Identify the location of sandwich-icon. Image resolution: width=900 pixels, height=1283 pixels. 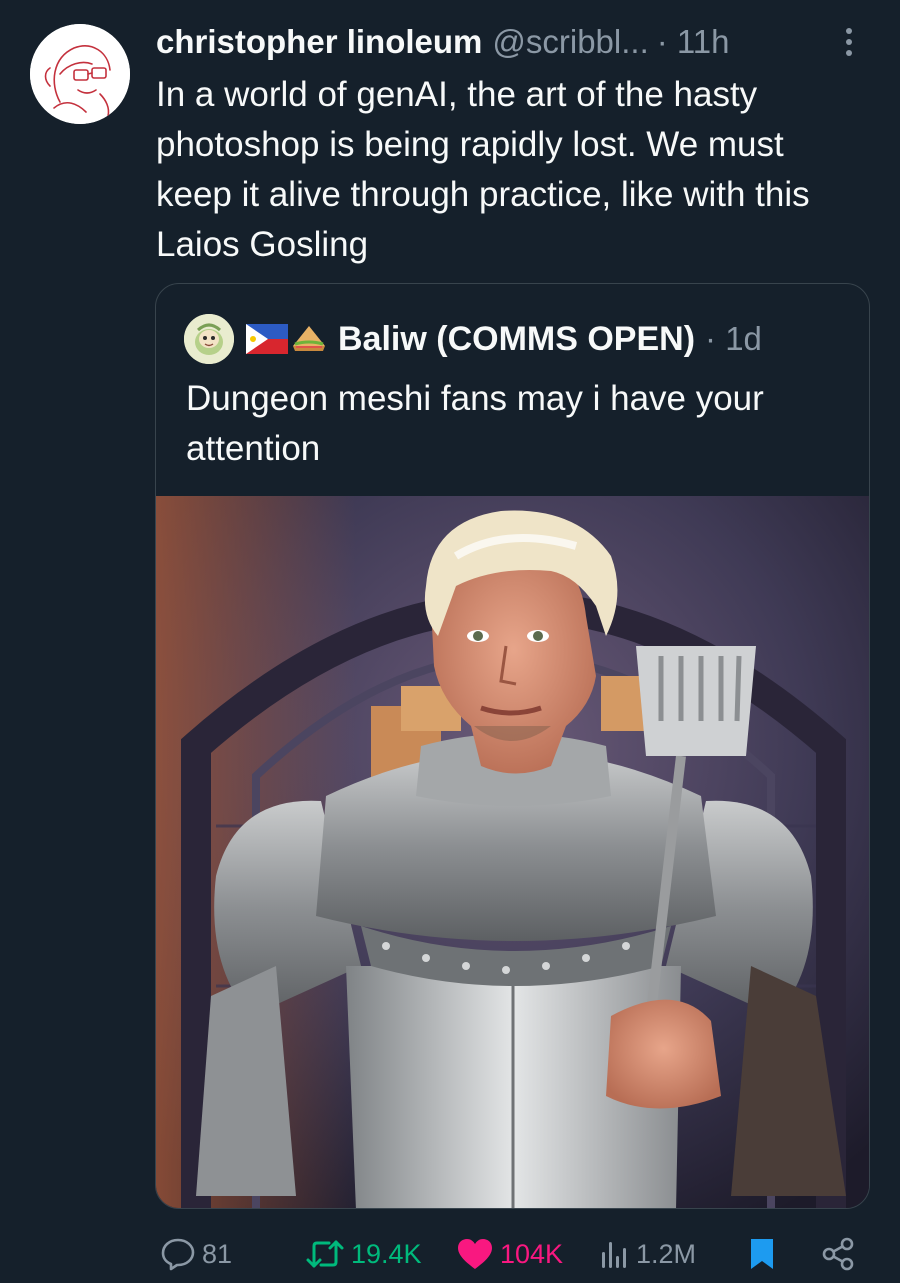
(309, 338).